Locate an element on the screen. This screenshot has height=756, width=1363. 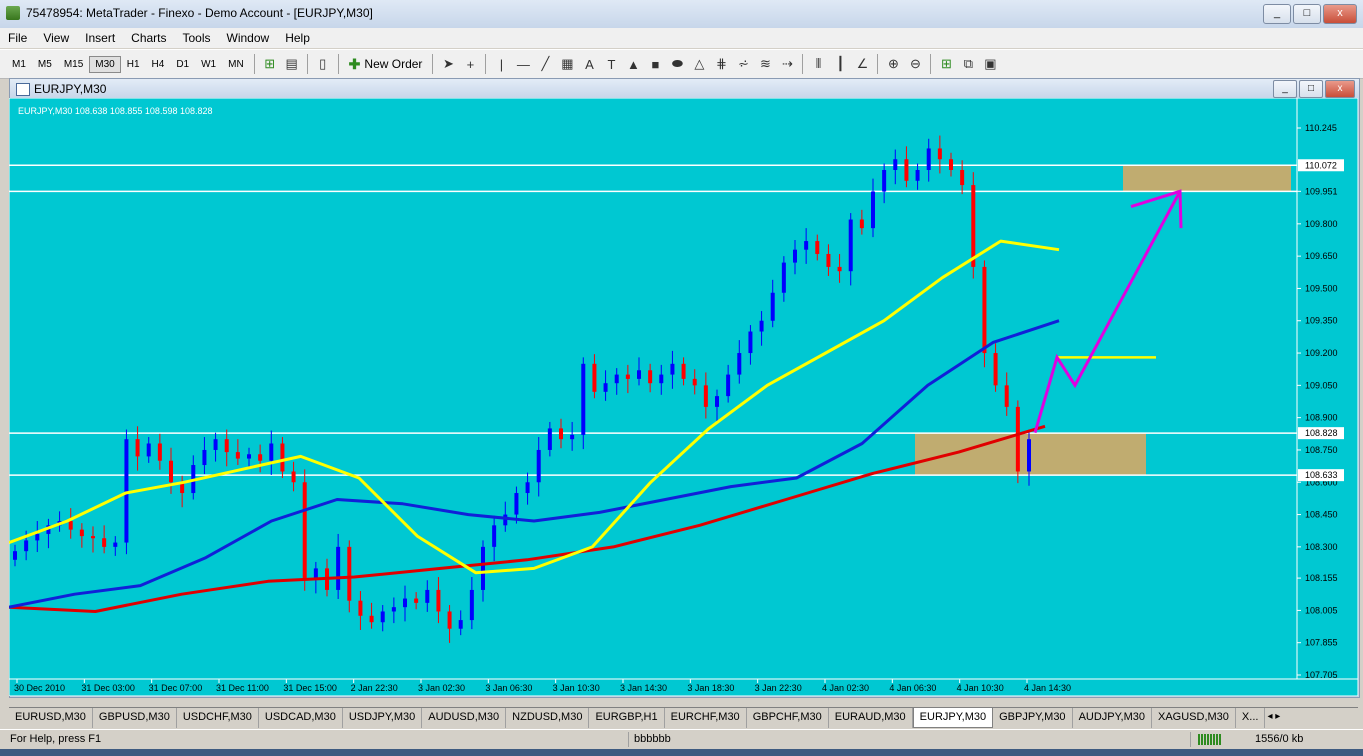
price-tick-label: 109.350 is located at coordinates (1321, 321).